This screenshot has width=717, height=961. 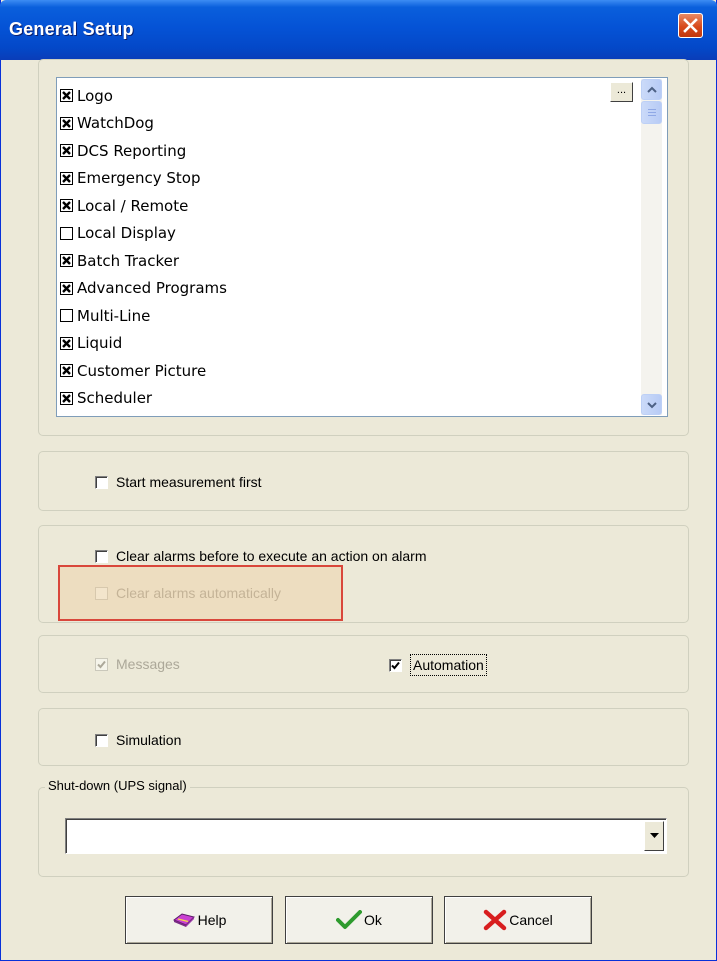 I want to click on list-item: Emergency Stop, so click(x=340, y=179).